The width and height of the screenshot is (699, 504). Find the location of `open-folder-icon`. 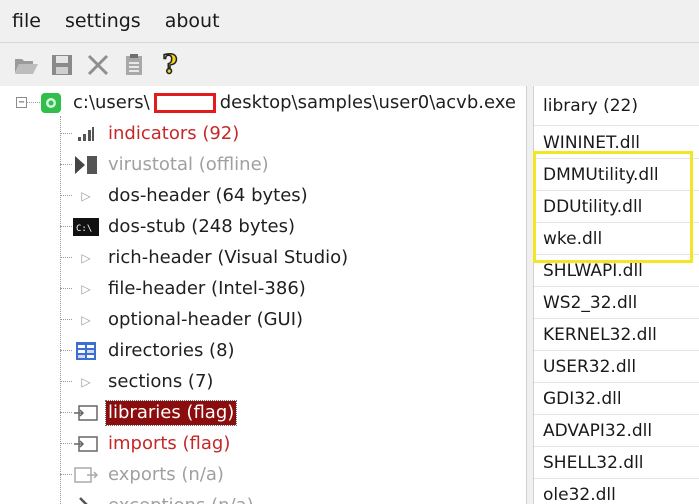

open-folder-icon is located at coordinates (26, 66).